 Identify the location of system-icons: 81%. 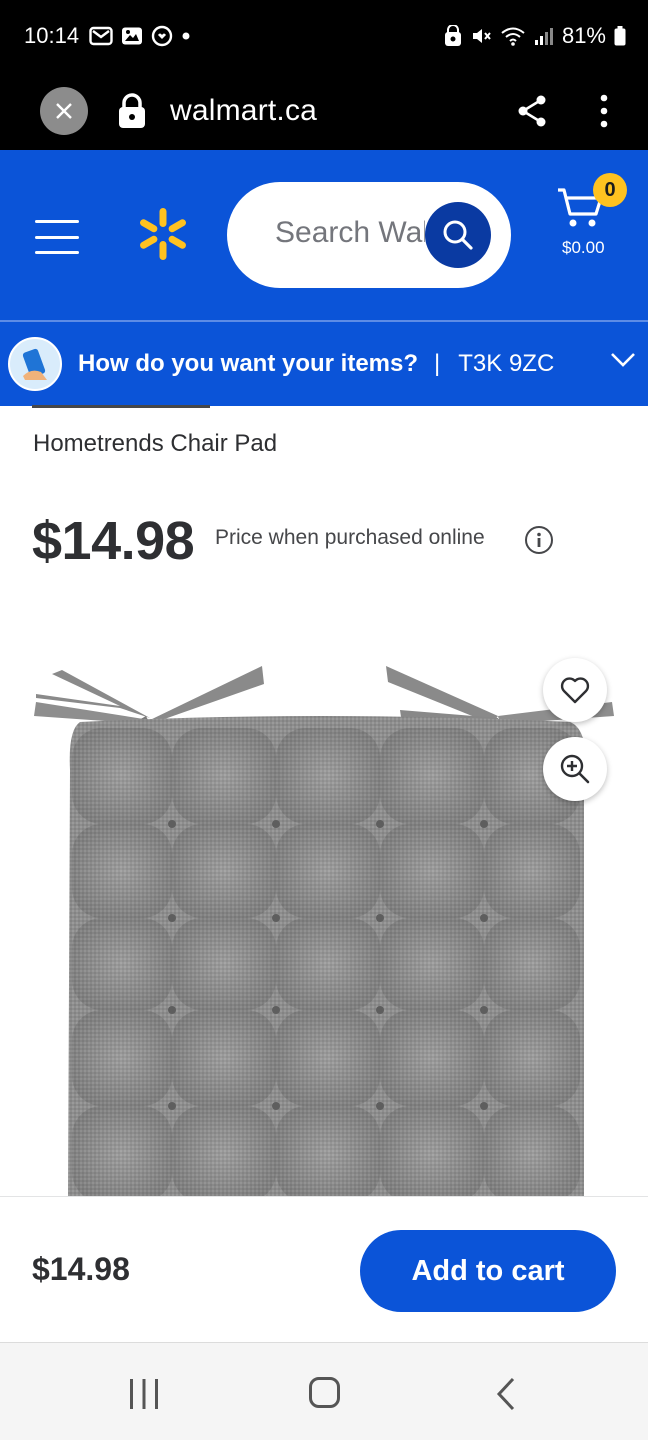
(535, 36).